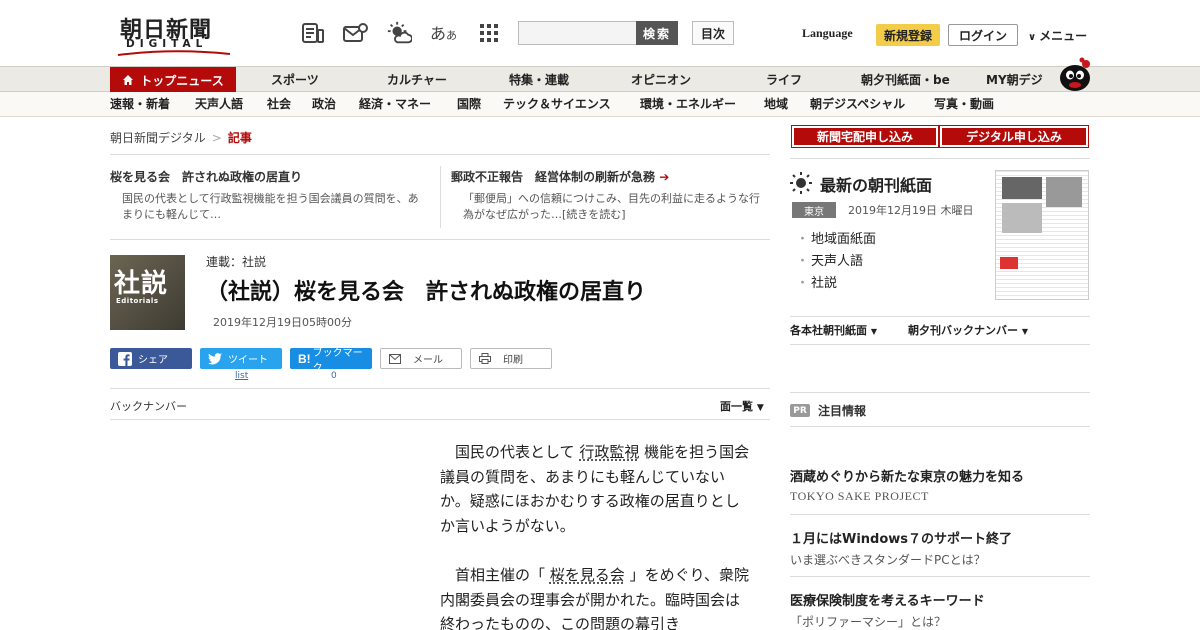 Image resolution: width=1200 pixels, height=630 pixels. What do you see at coordinates (279, 104) in the screenshot?
I see `nav2-society: 社会` at bounding box center [279, 104].